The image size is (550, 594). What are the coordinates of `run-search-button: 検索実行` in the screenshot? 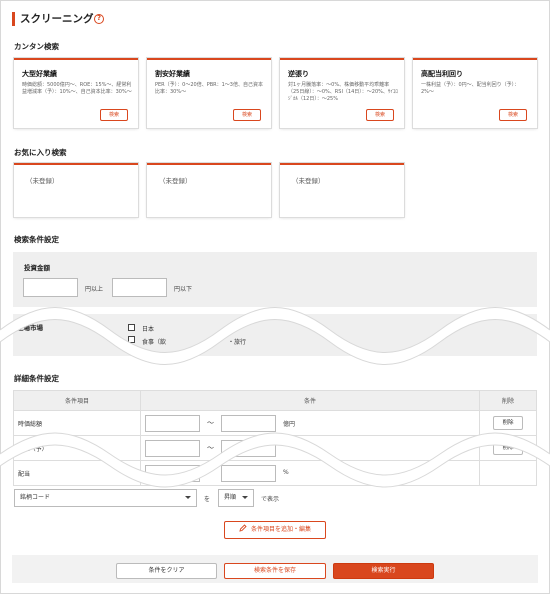 It's located at (383, 571).